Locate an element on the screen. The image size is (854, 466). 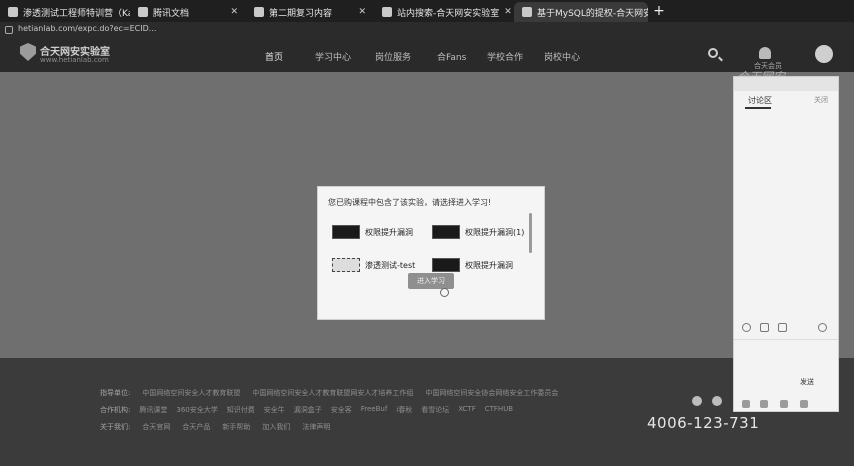
footer-link: 加入我们 is located at coordinates (276, 427).